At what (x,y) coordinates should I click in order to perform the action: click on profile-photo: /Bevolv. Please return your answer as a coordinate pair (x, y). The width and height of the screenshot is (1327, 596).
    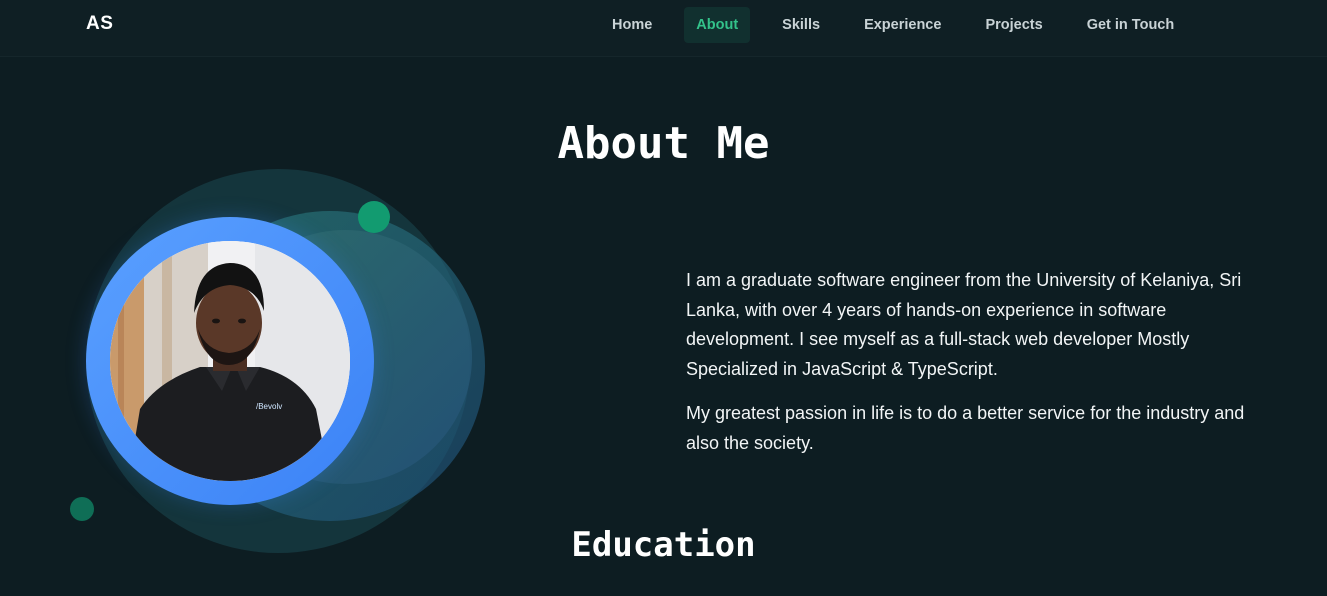
    Looking at the image, I should click on (230, 361).